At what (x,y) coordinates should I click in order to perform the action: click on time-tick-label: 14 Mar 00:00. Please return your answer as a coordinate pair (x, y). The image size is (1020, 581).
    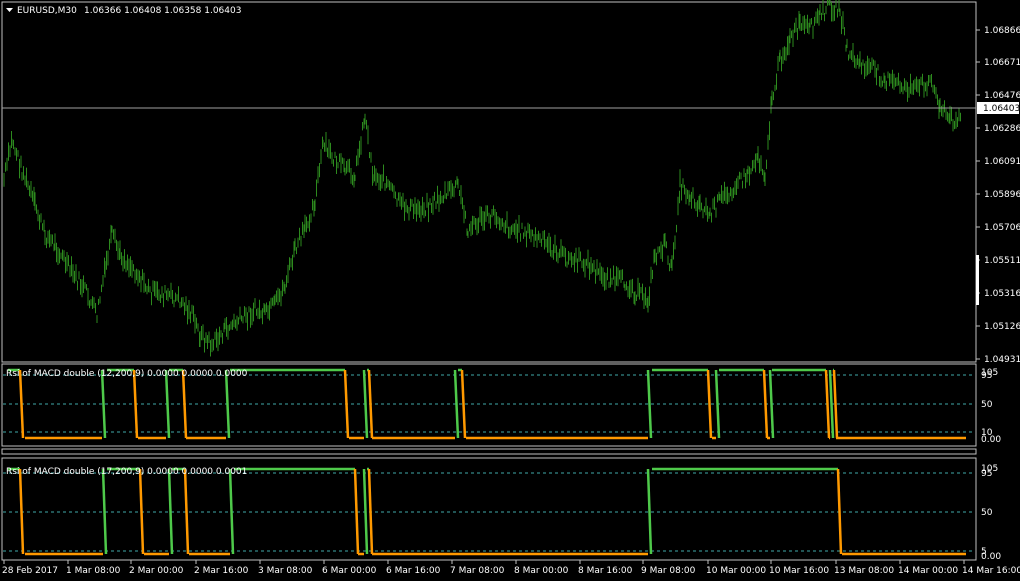
    Looking at the image, I should click on (928, 571).